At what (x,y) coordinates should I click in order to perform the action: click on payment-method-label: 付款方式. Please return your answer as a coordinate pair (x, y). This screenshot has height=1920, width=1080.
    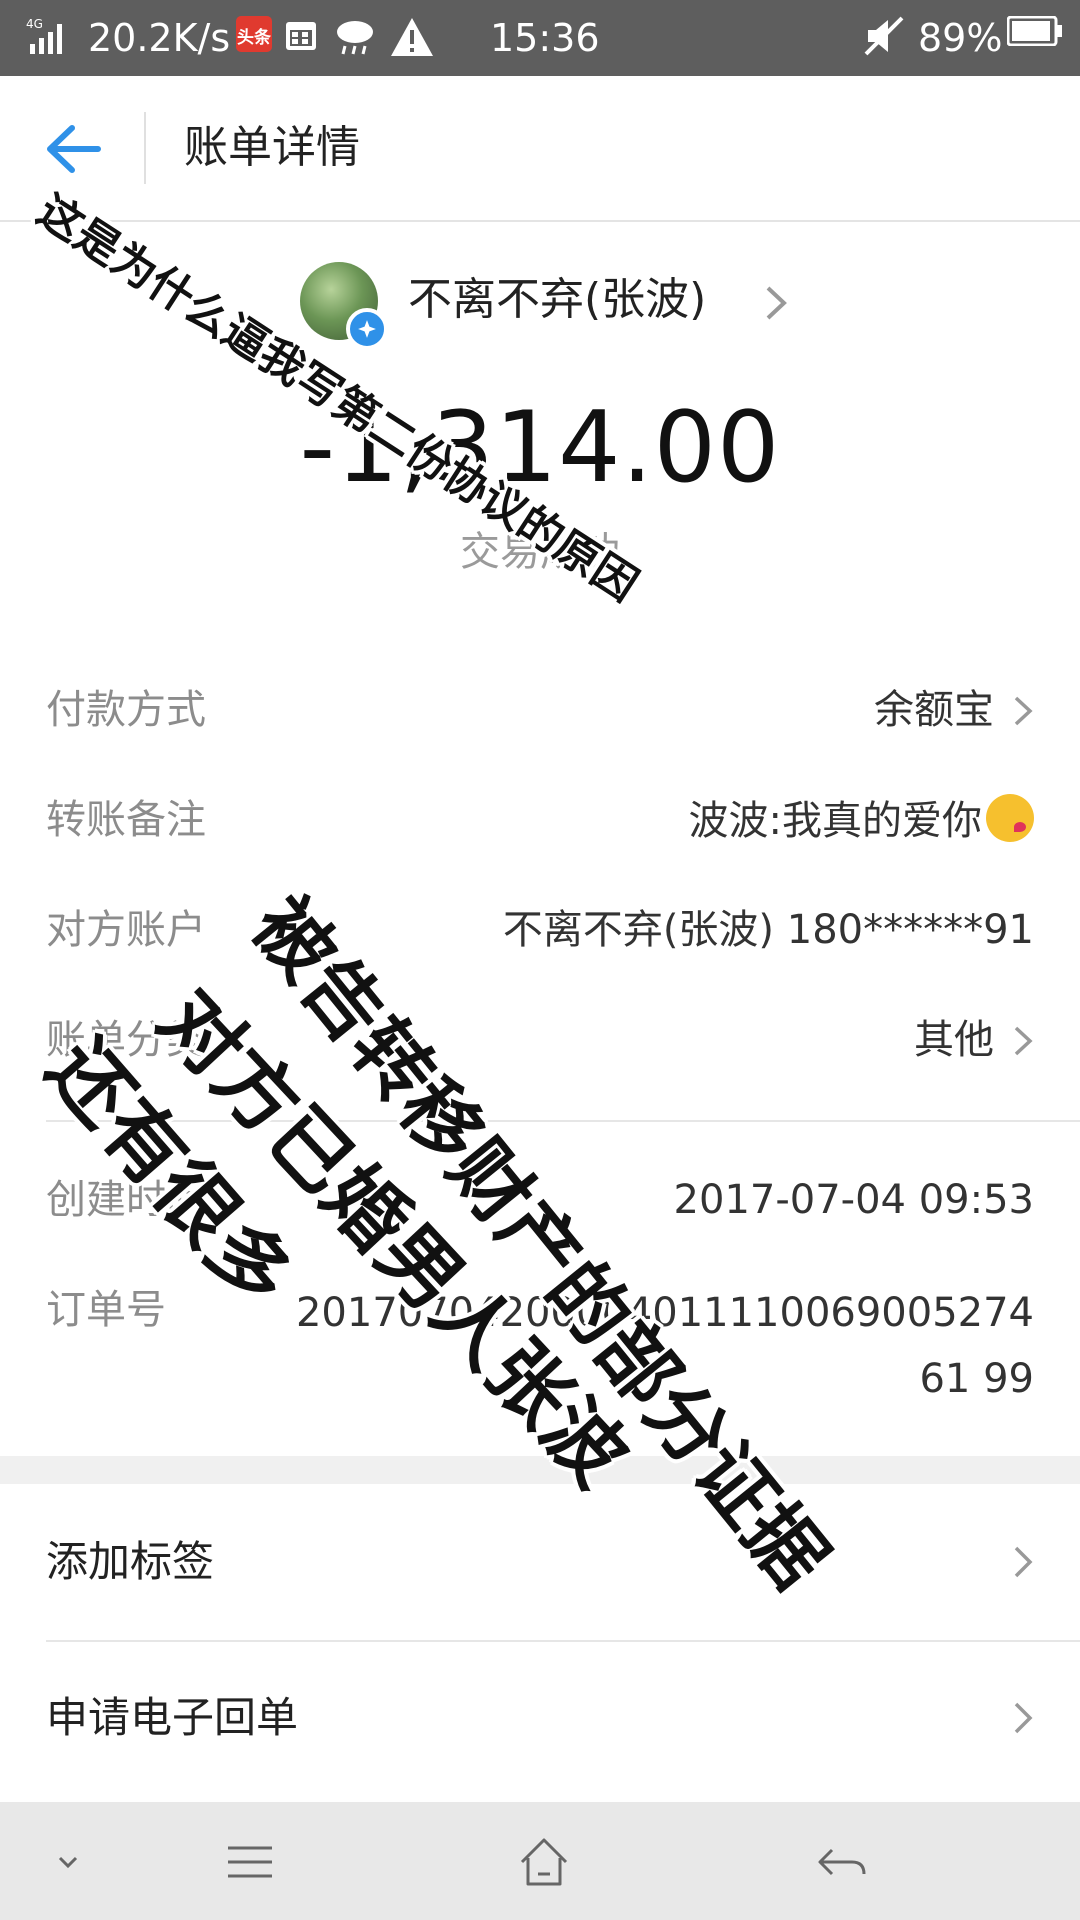
    Looking at the image, I should click on (126, 710).